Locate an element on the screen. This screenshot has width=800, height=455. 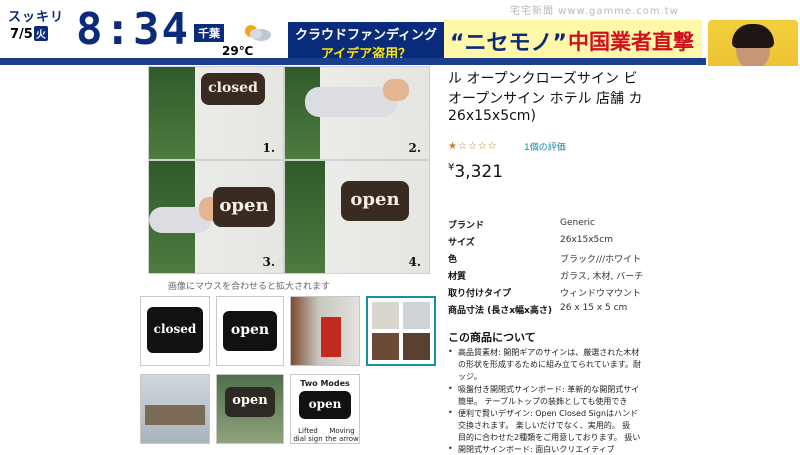
zoom-hint: 画像にマウスを合わせると拡大されます is located at coordinates (249, 287).